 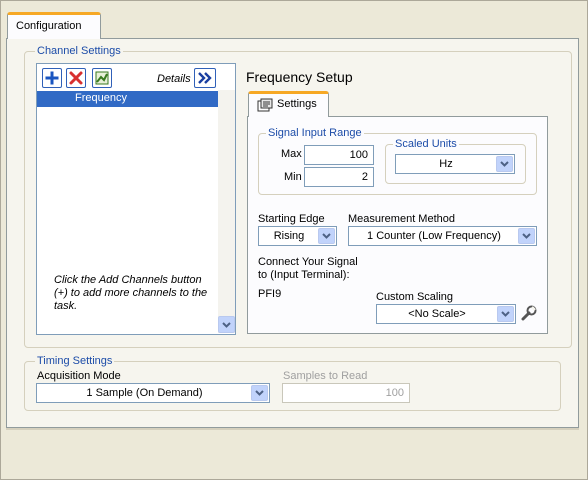 What do you see at coordinates (270, 294) in the screenshot?
I see `input-terminal-value: PFI9` at bounding box center [270, 294].